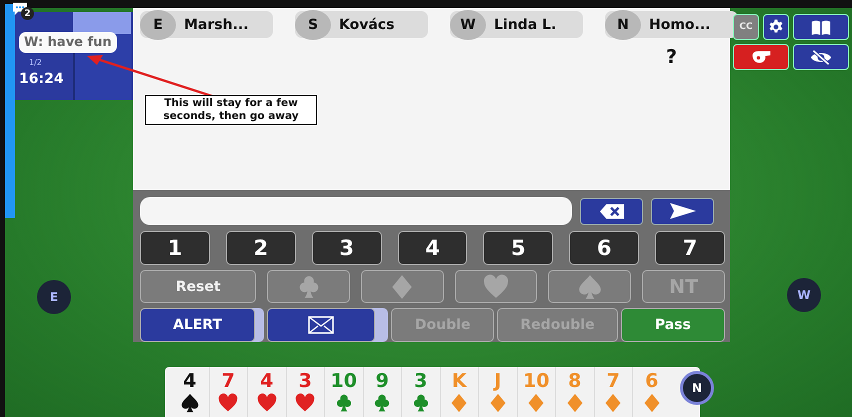  I want to click on level-button: 6, so click(604, 248).